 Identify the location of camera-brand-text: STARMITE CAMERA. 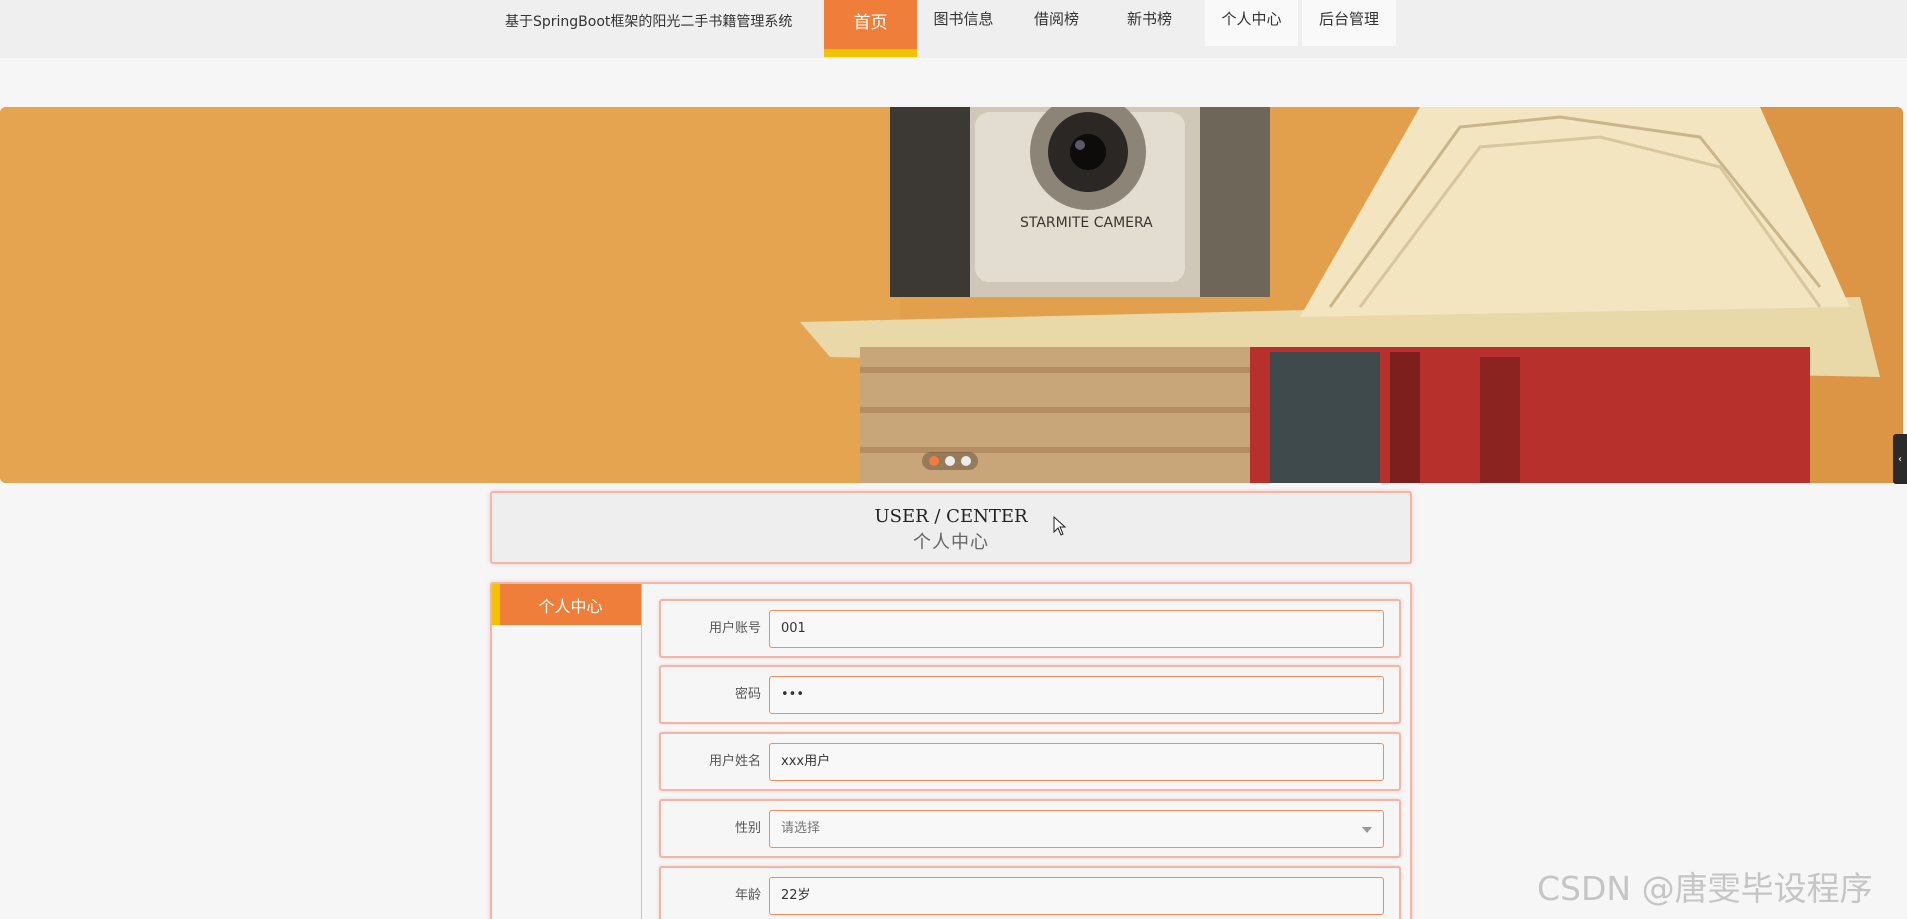
(1086, 223).